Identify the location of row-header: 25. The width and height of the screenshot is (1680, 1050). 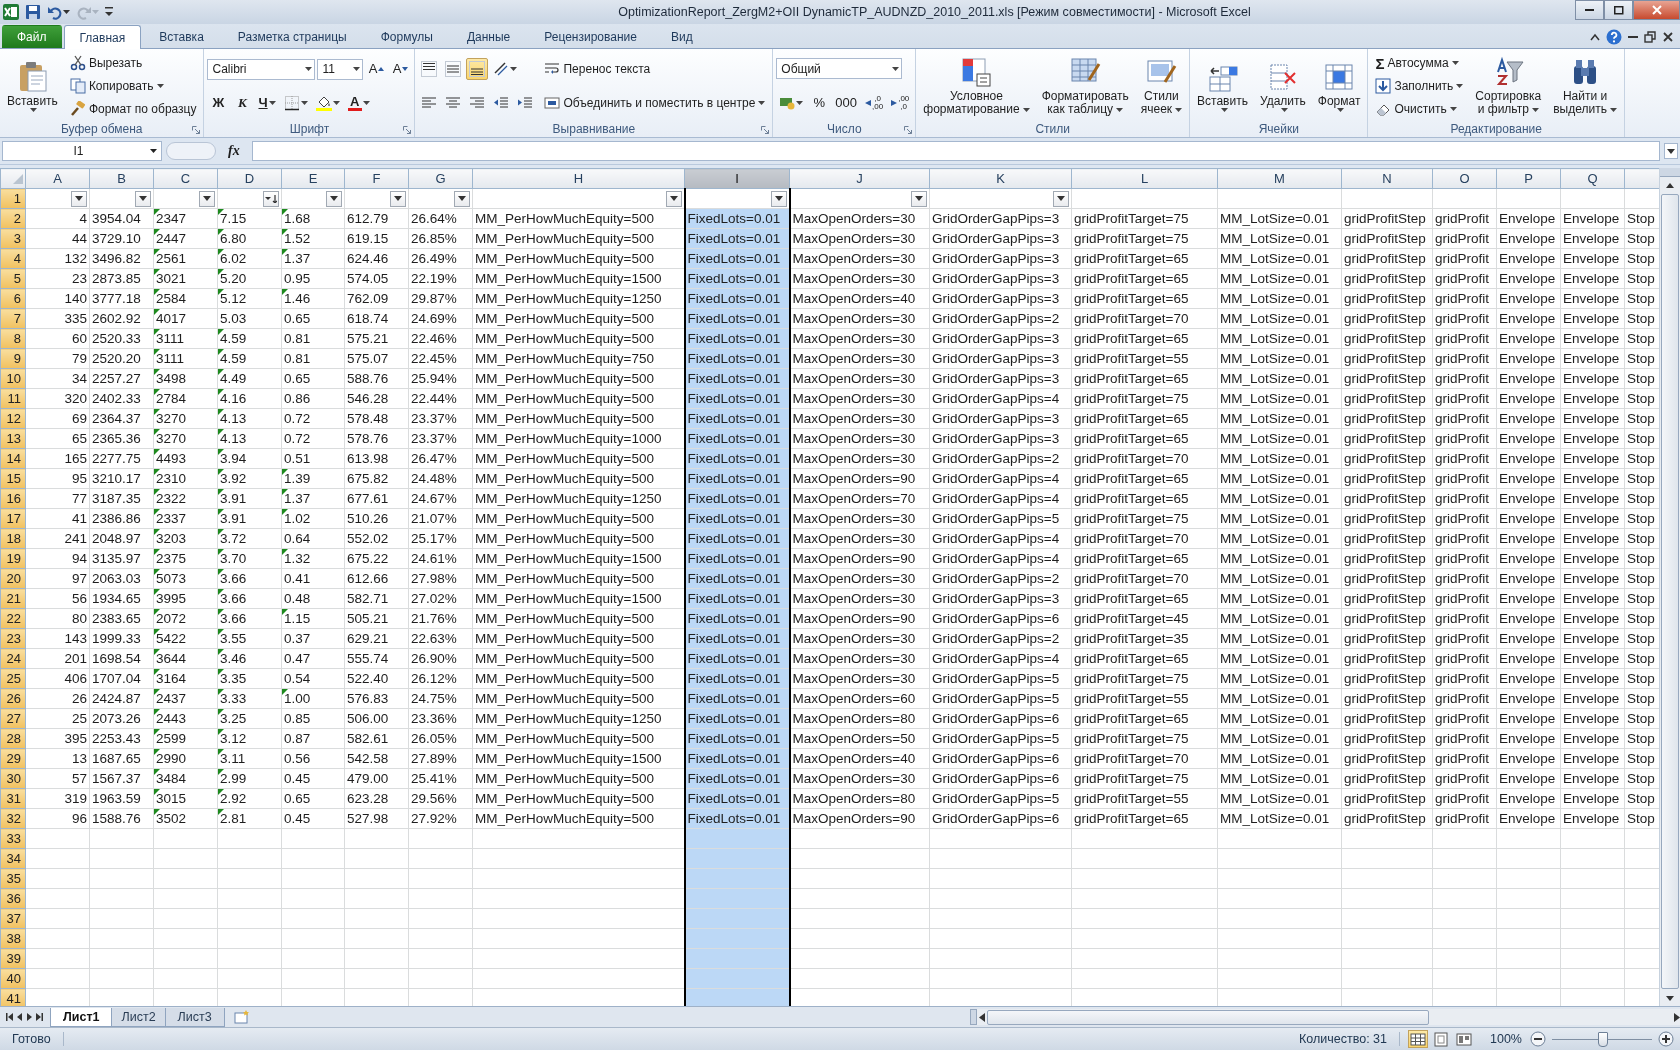
(13, 678).